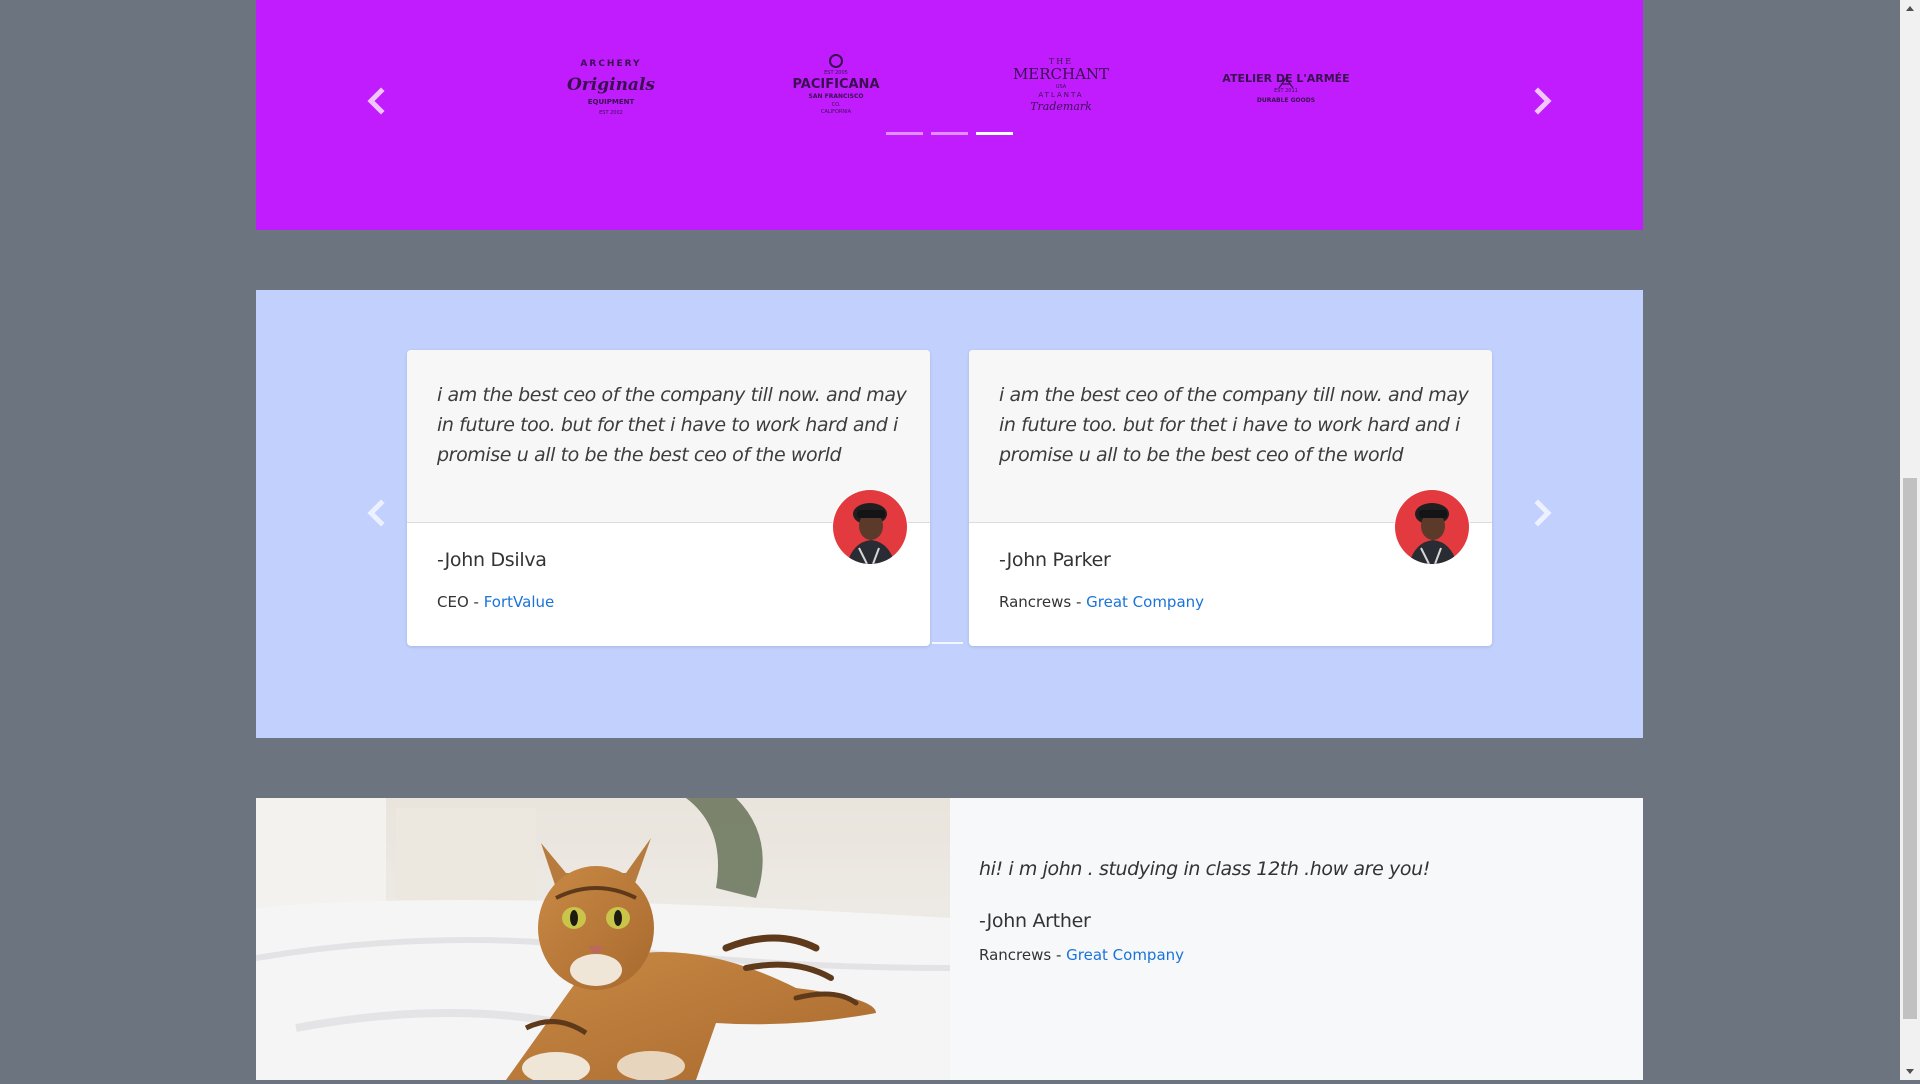  What do you see at coordinates (947, 643) in the screenshot?
I see `carousel-indicator` at bounding box center [947, 643].